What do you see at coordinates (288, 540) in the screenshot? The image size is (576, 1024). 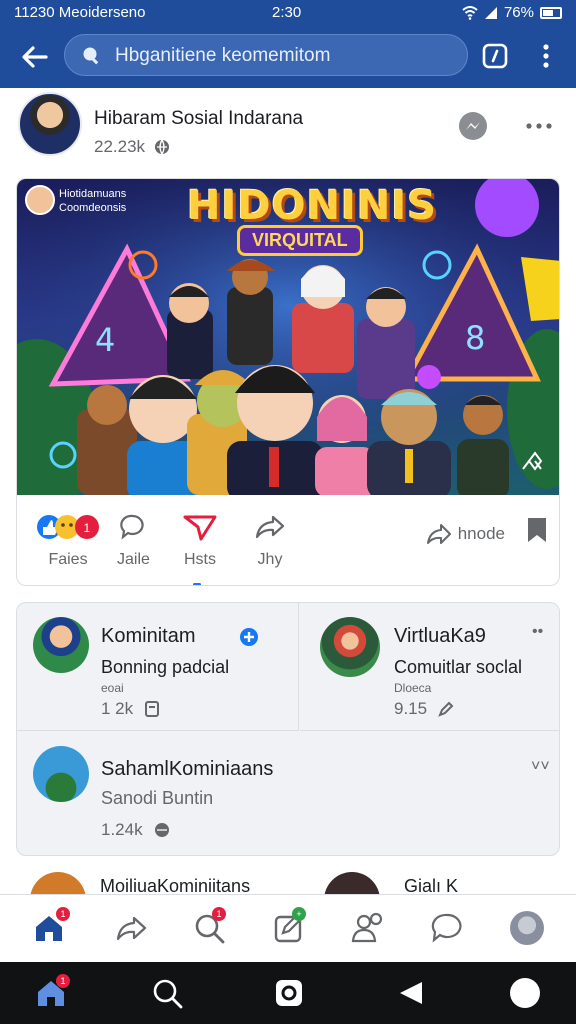 I see `post-actions: 1 Faies Jaile Hsts Jhy hnode` at bounding box center [288, 540].